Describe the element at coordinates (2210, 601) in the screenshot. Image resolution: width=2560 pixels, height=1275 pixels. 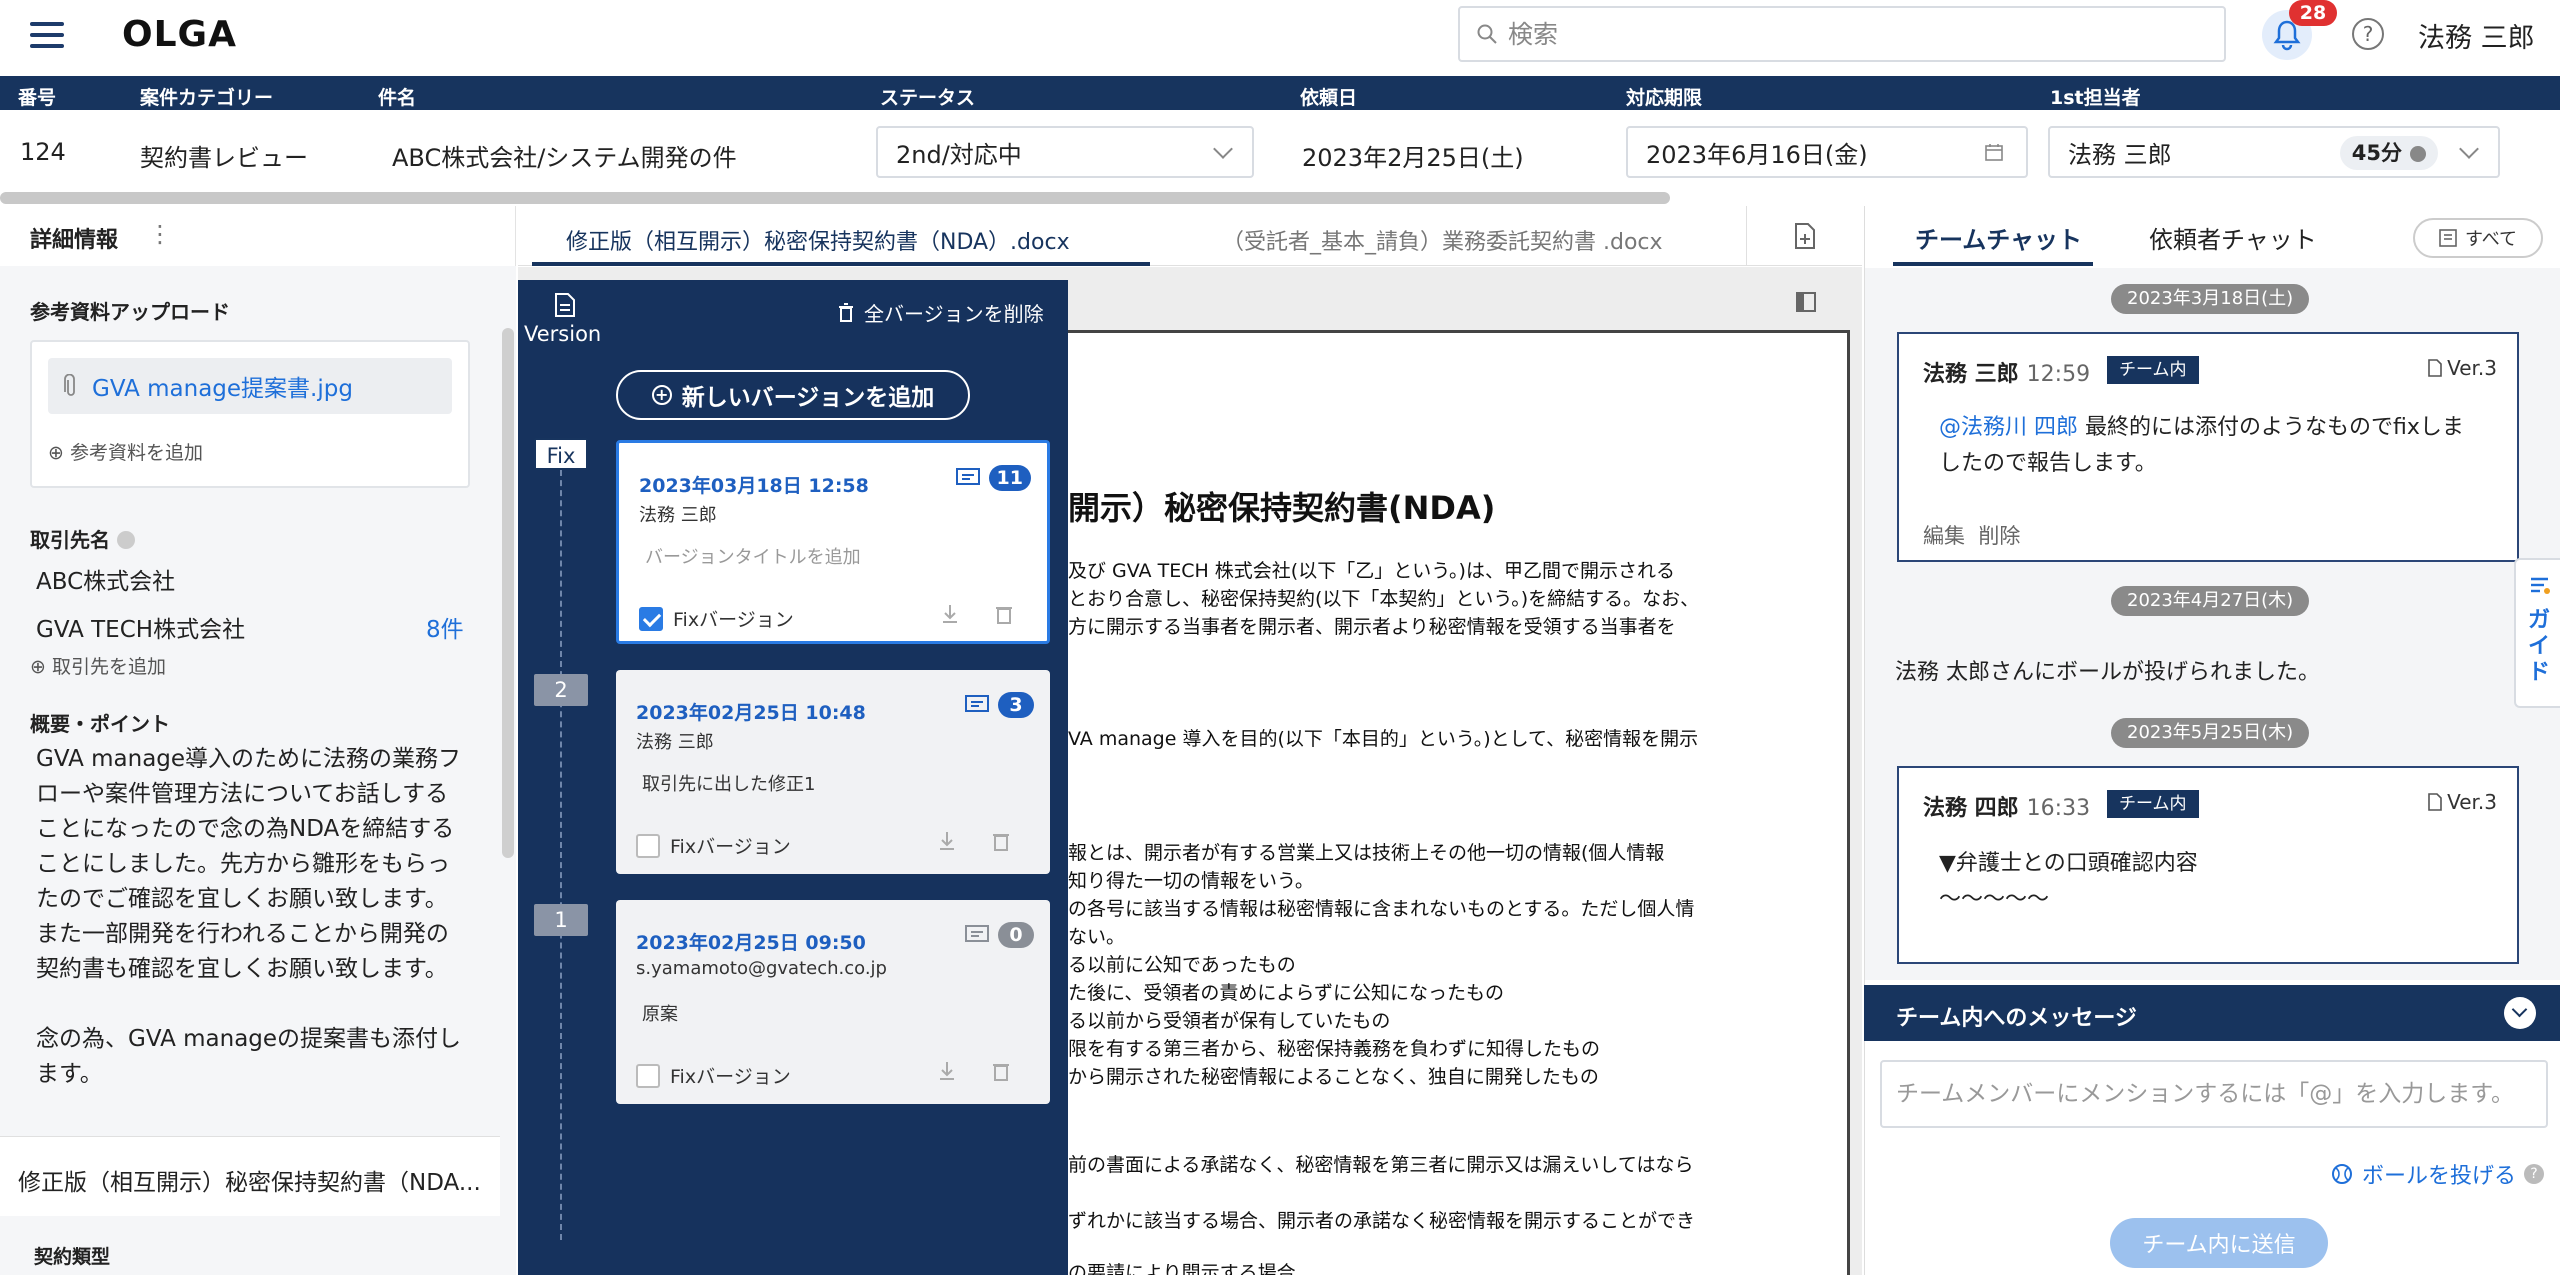
I see `date-divider: 2023年4月27日(木)` at that location.